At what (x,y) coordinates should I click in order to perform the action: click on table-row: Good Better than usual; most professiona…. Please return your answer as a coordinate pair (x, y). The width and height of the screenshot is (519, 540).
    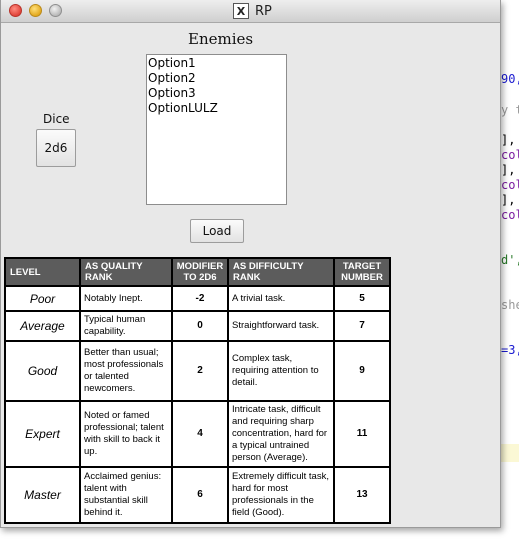
    Looking at the image, I should click on (197, 371).